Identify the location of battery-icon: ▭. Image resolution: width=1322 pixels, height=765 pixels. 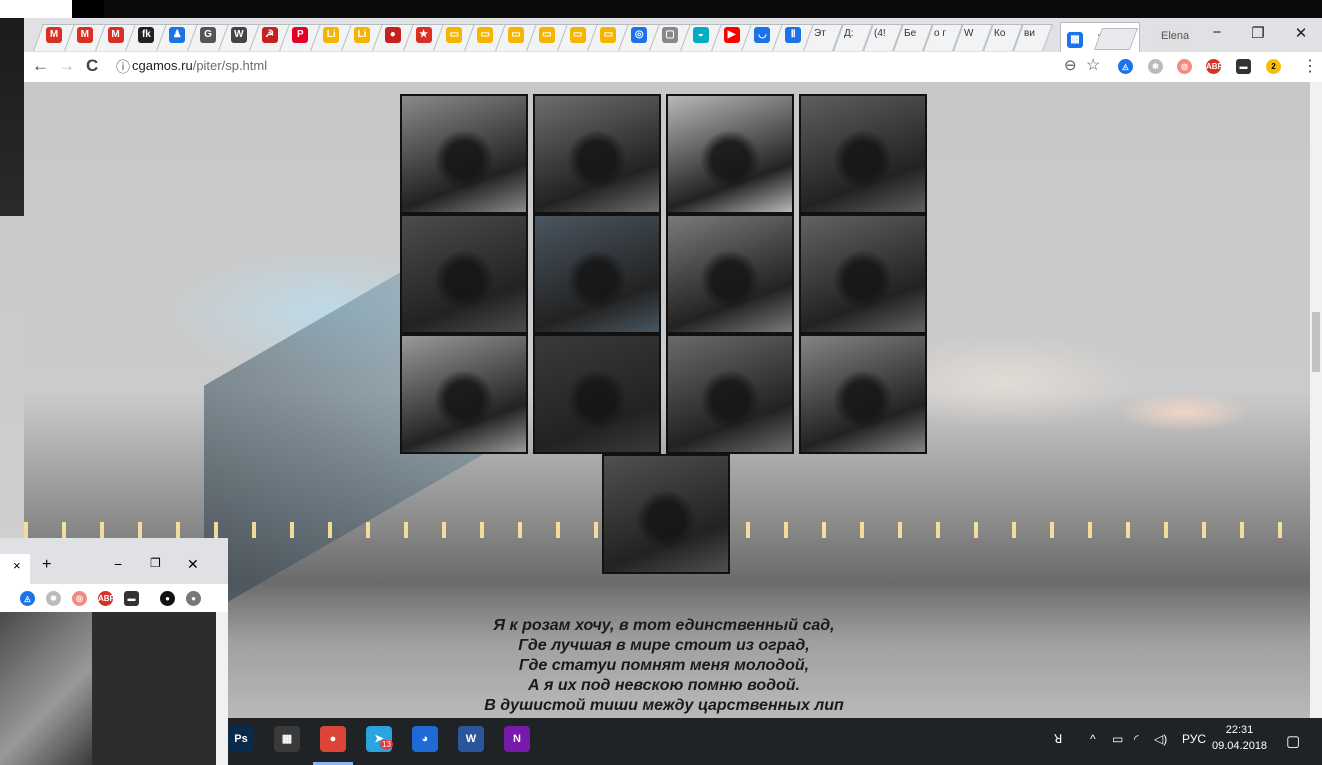
(1117, 739).